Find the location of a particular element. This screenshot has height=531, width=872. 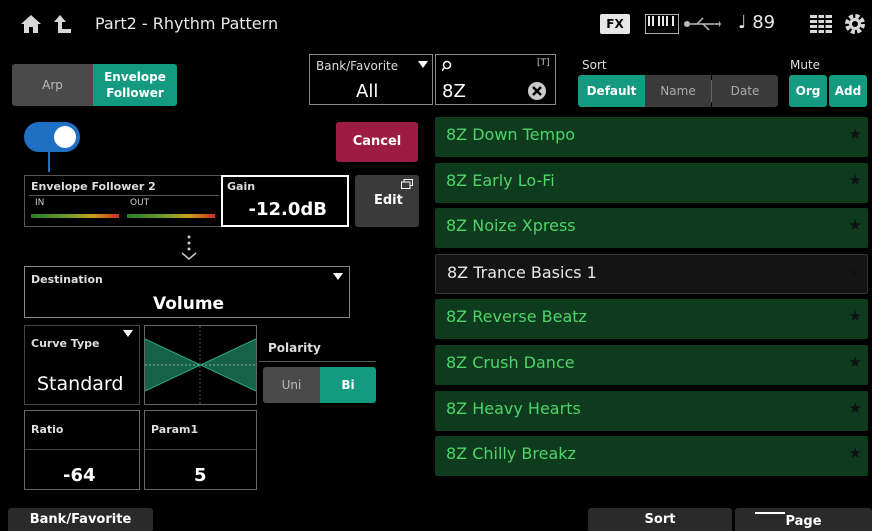

envelope-follower-tab-label-1: Envelope is located at coordinates (135, 77).